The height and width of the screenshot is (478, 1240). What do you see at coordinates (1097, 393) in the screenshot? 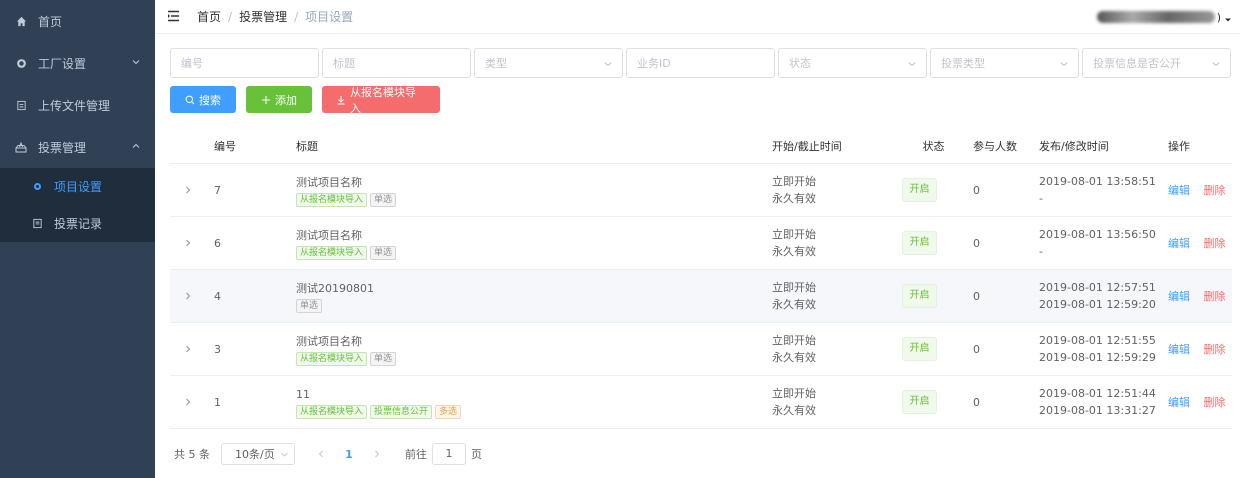
I see `published-time: 2019-08-01 12:51:44` at bounding box center [1097, 393].